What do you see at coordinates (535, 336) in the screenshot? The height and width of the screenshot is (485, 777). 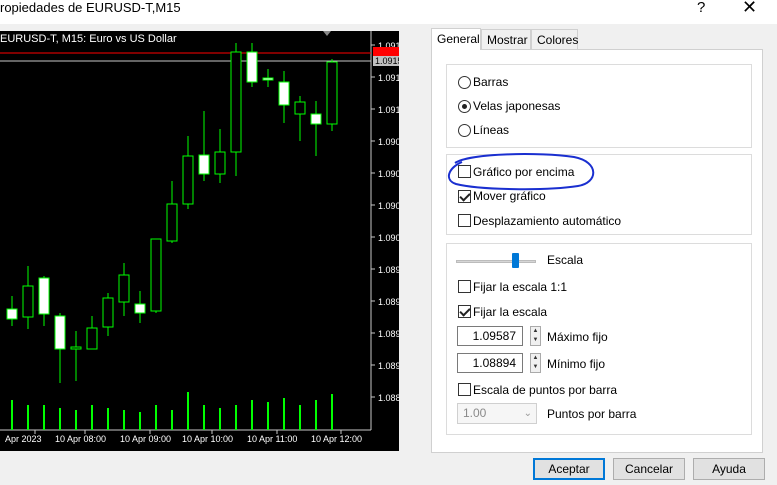 I see `max-fixed-spinner: ▲ ▼` at bounding box center [535, 336].